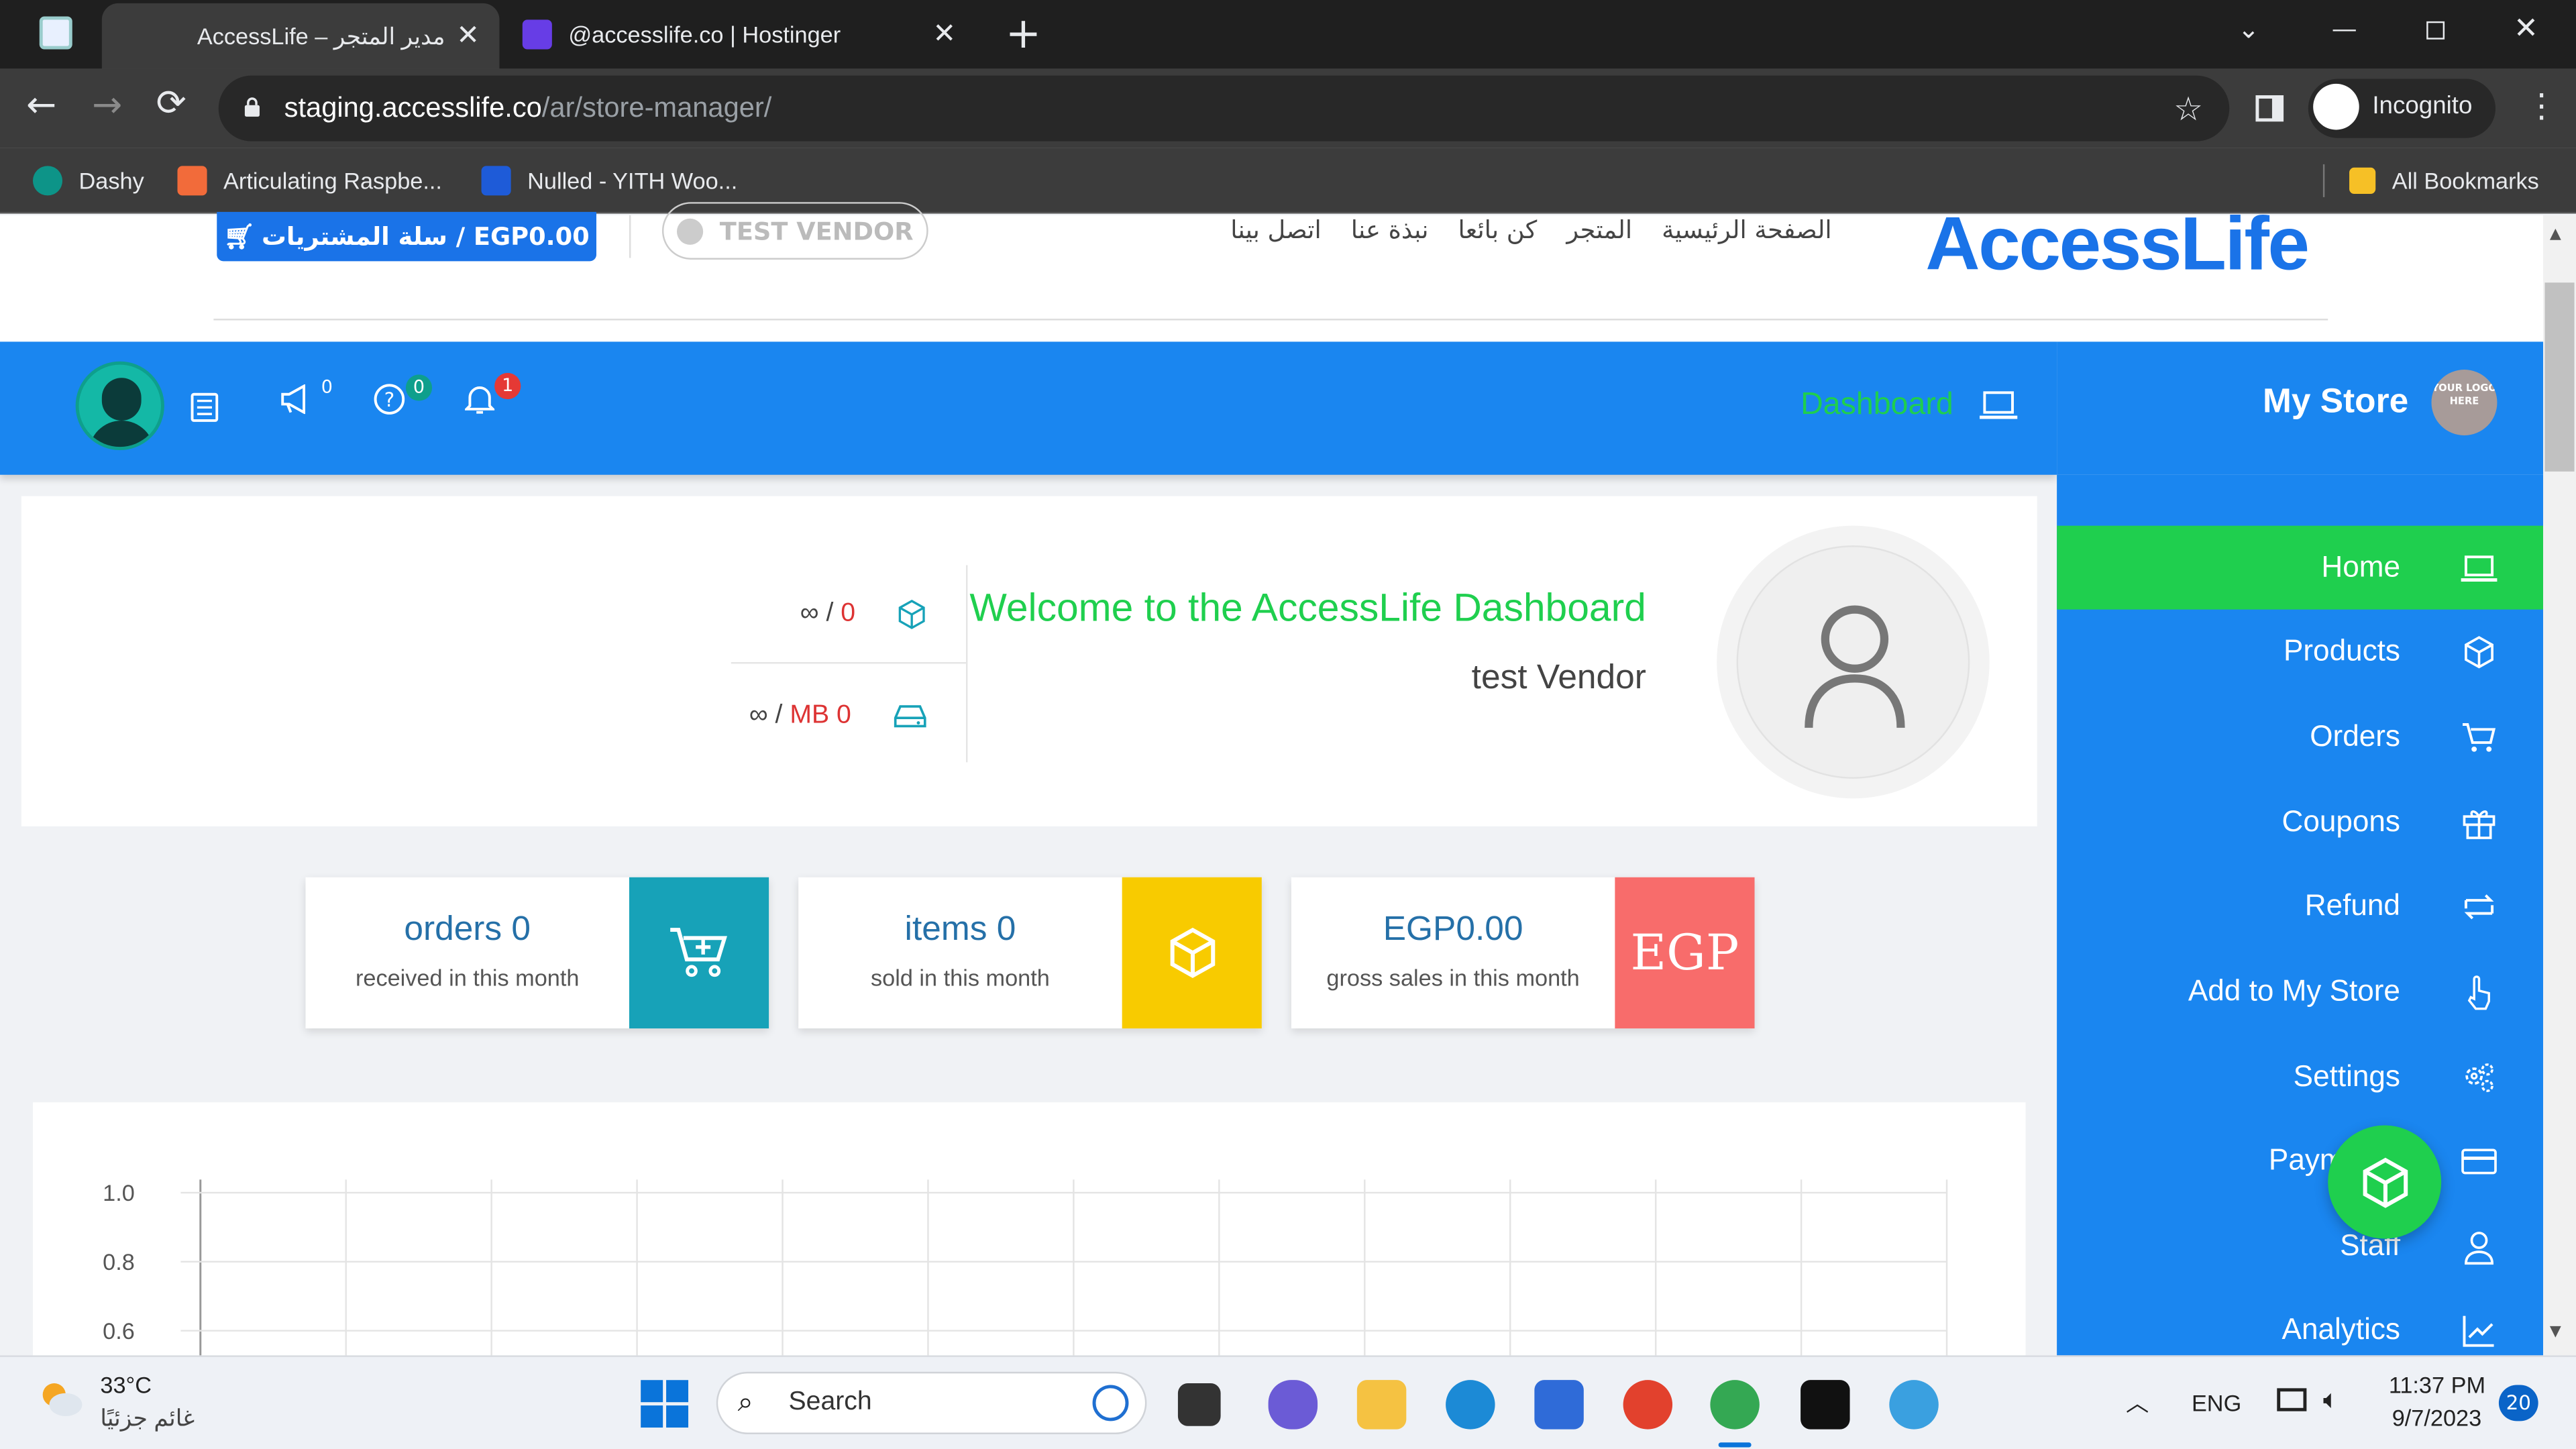 The width and height of the screenshot is (2576, 1449). What do you see at coordinates (1648, 1405) in the screenshot?
I see `chrome-icon` at bounding box center [1648, 1405].